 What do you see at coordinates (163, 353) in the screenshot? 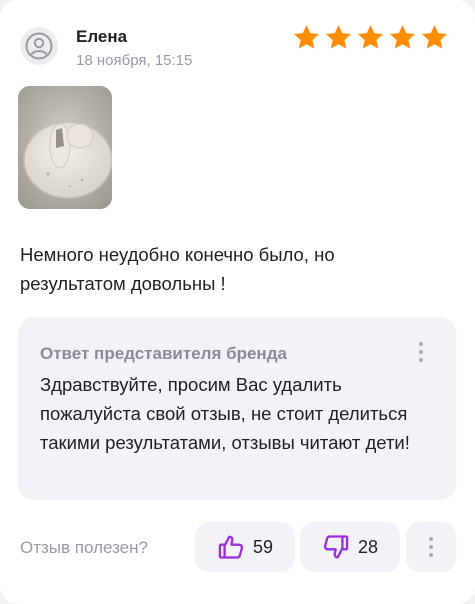
I see `brand-reply-title: Ответ представителя бренда` at bounding box center [163, 353].